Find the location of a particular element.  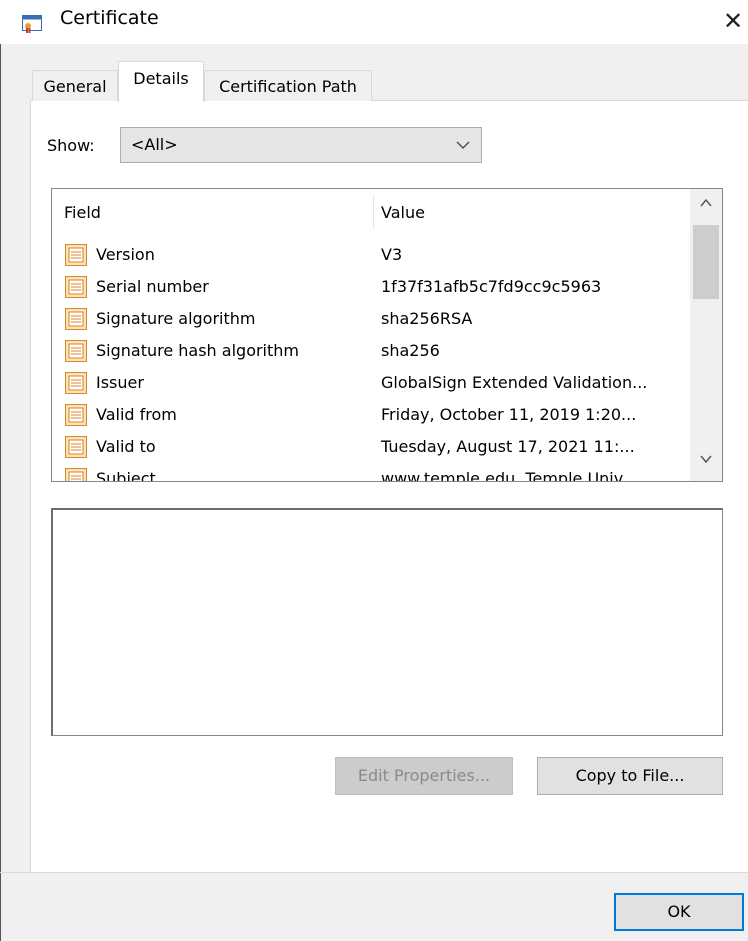

show-dropdown: <All> is located at coordinates (301, 145).